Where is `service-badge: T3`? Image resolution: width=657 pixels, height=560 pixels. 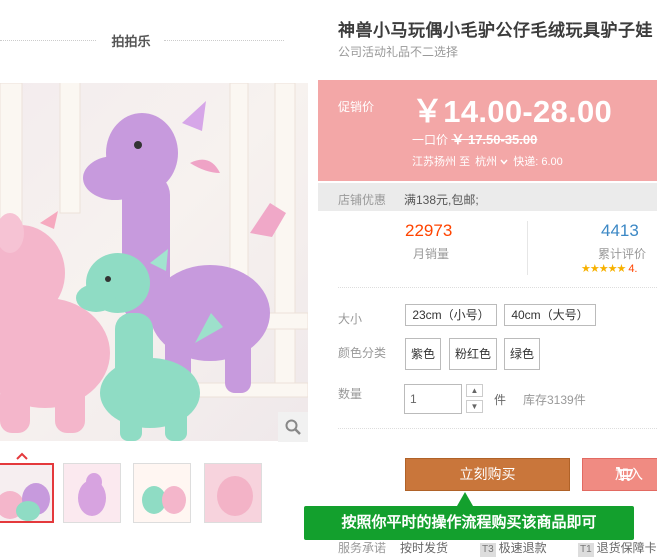
service-badge: T3 is located at coordinates (488, 550).